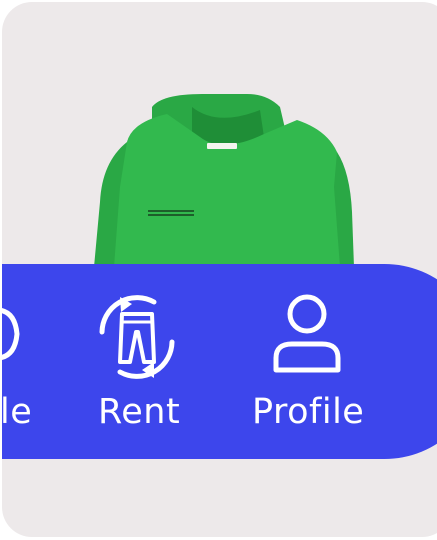  Describe the element at coordinates (307, 333) in the screenshot. I see `person-icon` at that location.